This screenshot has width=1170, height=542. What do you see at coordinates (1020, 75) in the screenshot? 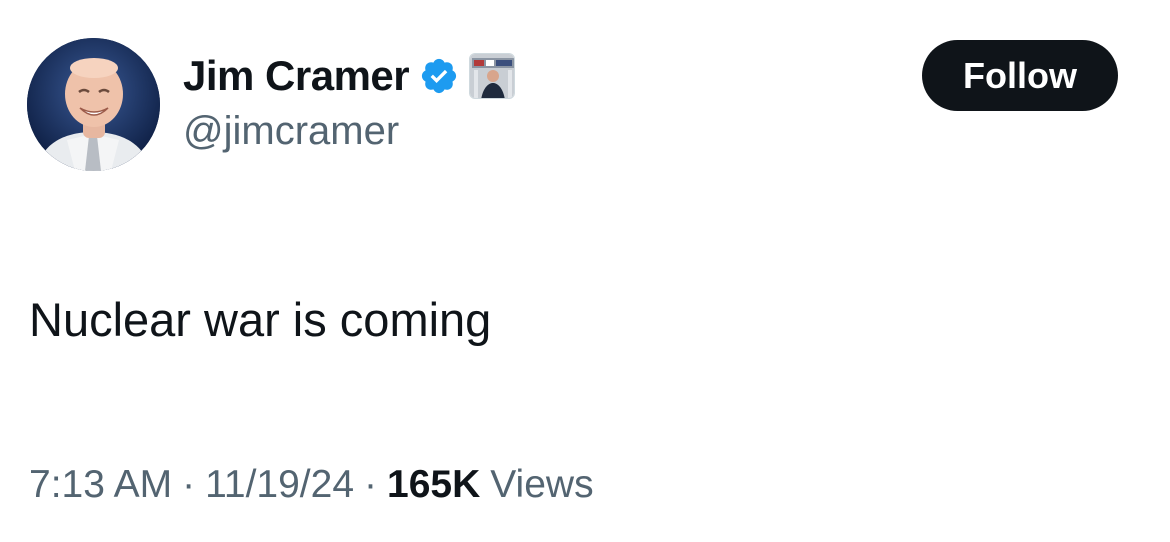
I see `follow-button: Follow` at bounding box center [1020, 75].